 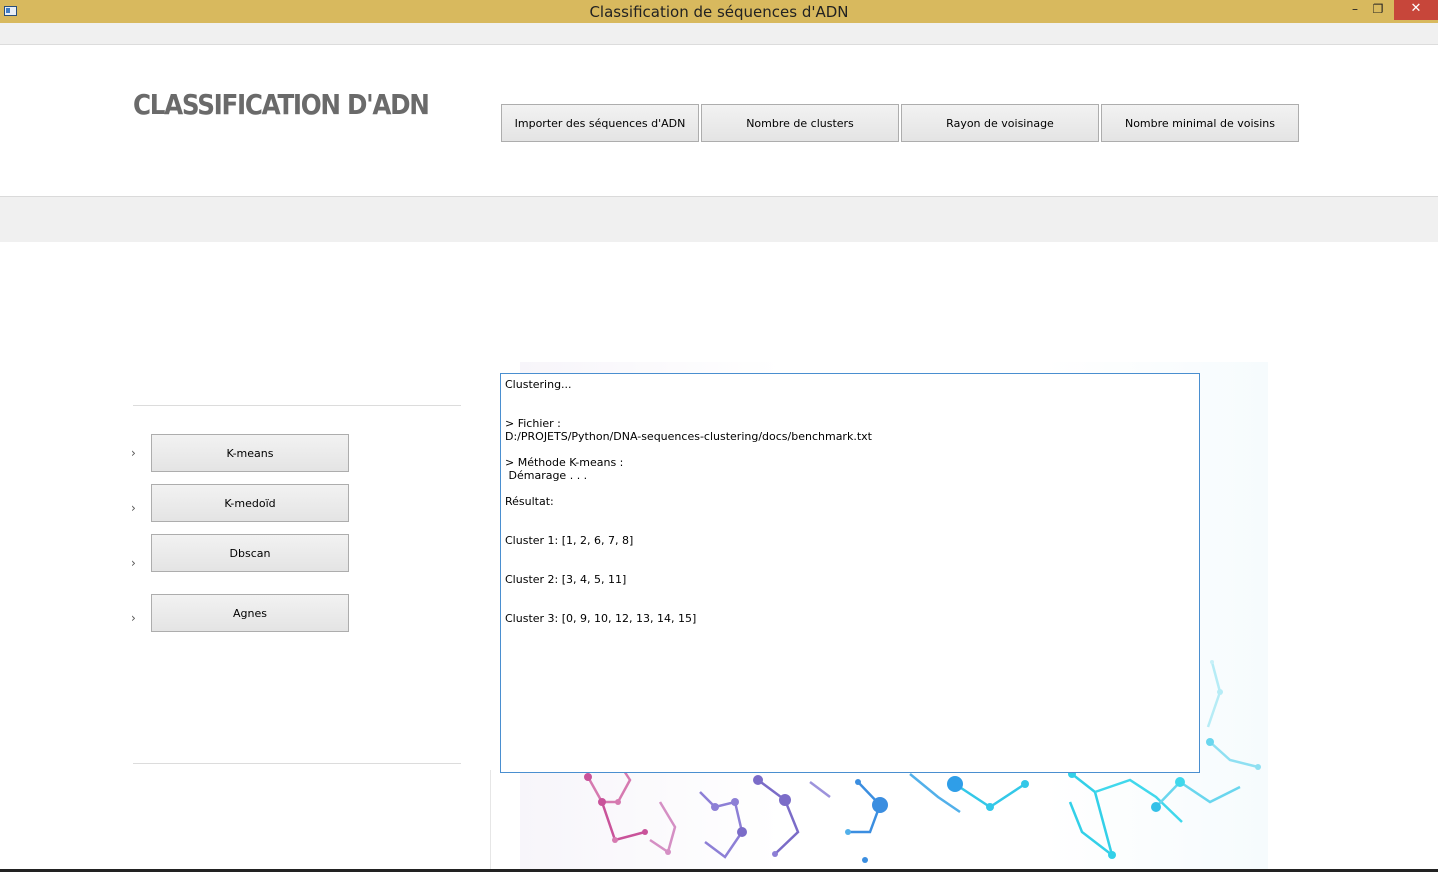 What do you see at coordinates (250, 453) in the screenshot?
I see `kmeans-button: K-means` at bounding box center [250, 453].